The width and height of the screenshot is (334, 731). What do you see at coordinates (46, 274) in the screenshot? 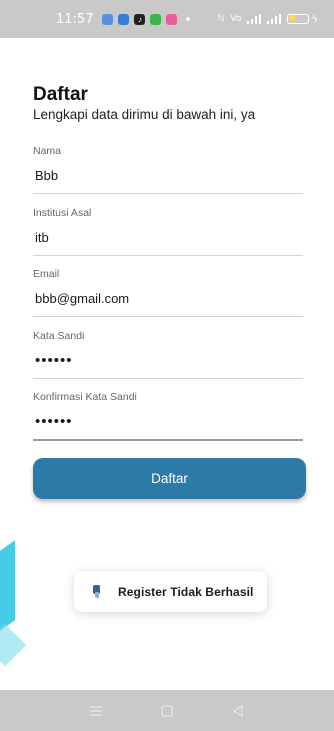
I see `email-label: Email` at bounding box center [46, 274].